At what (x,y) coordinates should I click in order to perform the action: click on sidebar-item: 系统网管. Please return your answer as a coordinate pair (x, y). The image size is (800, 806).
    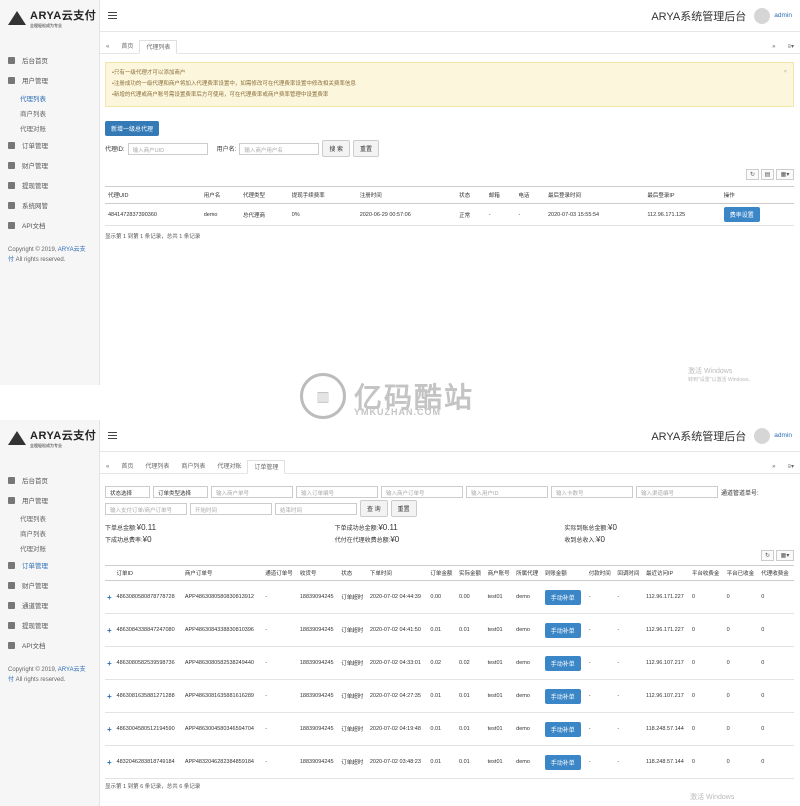
    Looking at the image, I should click on (49, 205).